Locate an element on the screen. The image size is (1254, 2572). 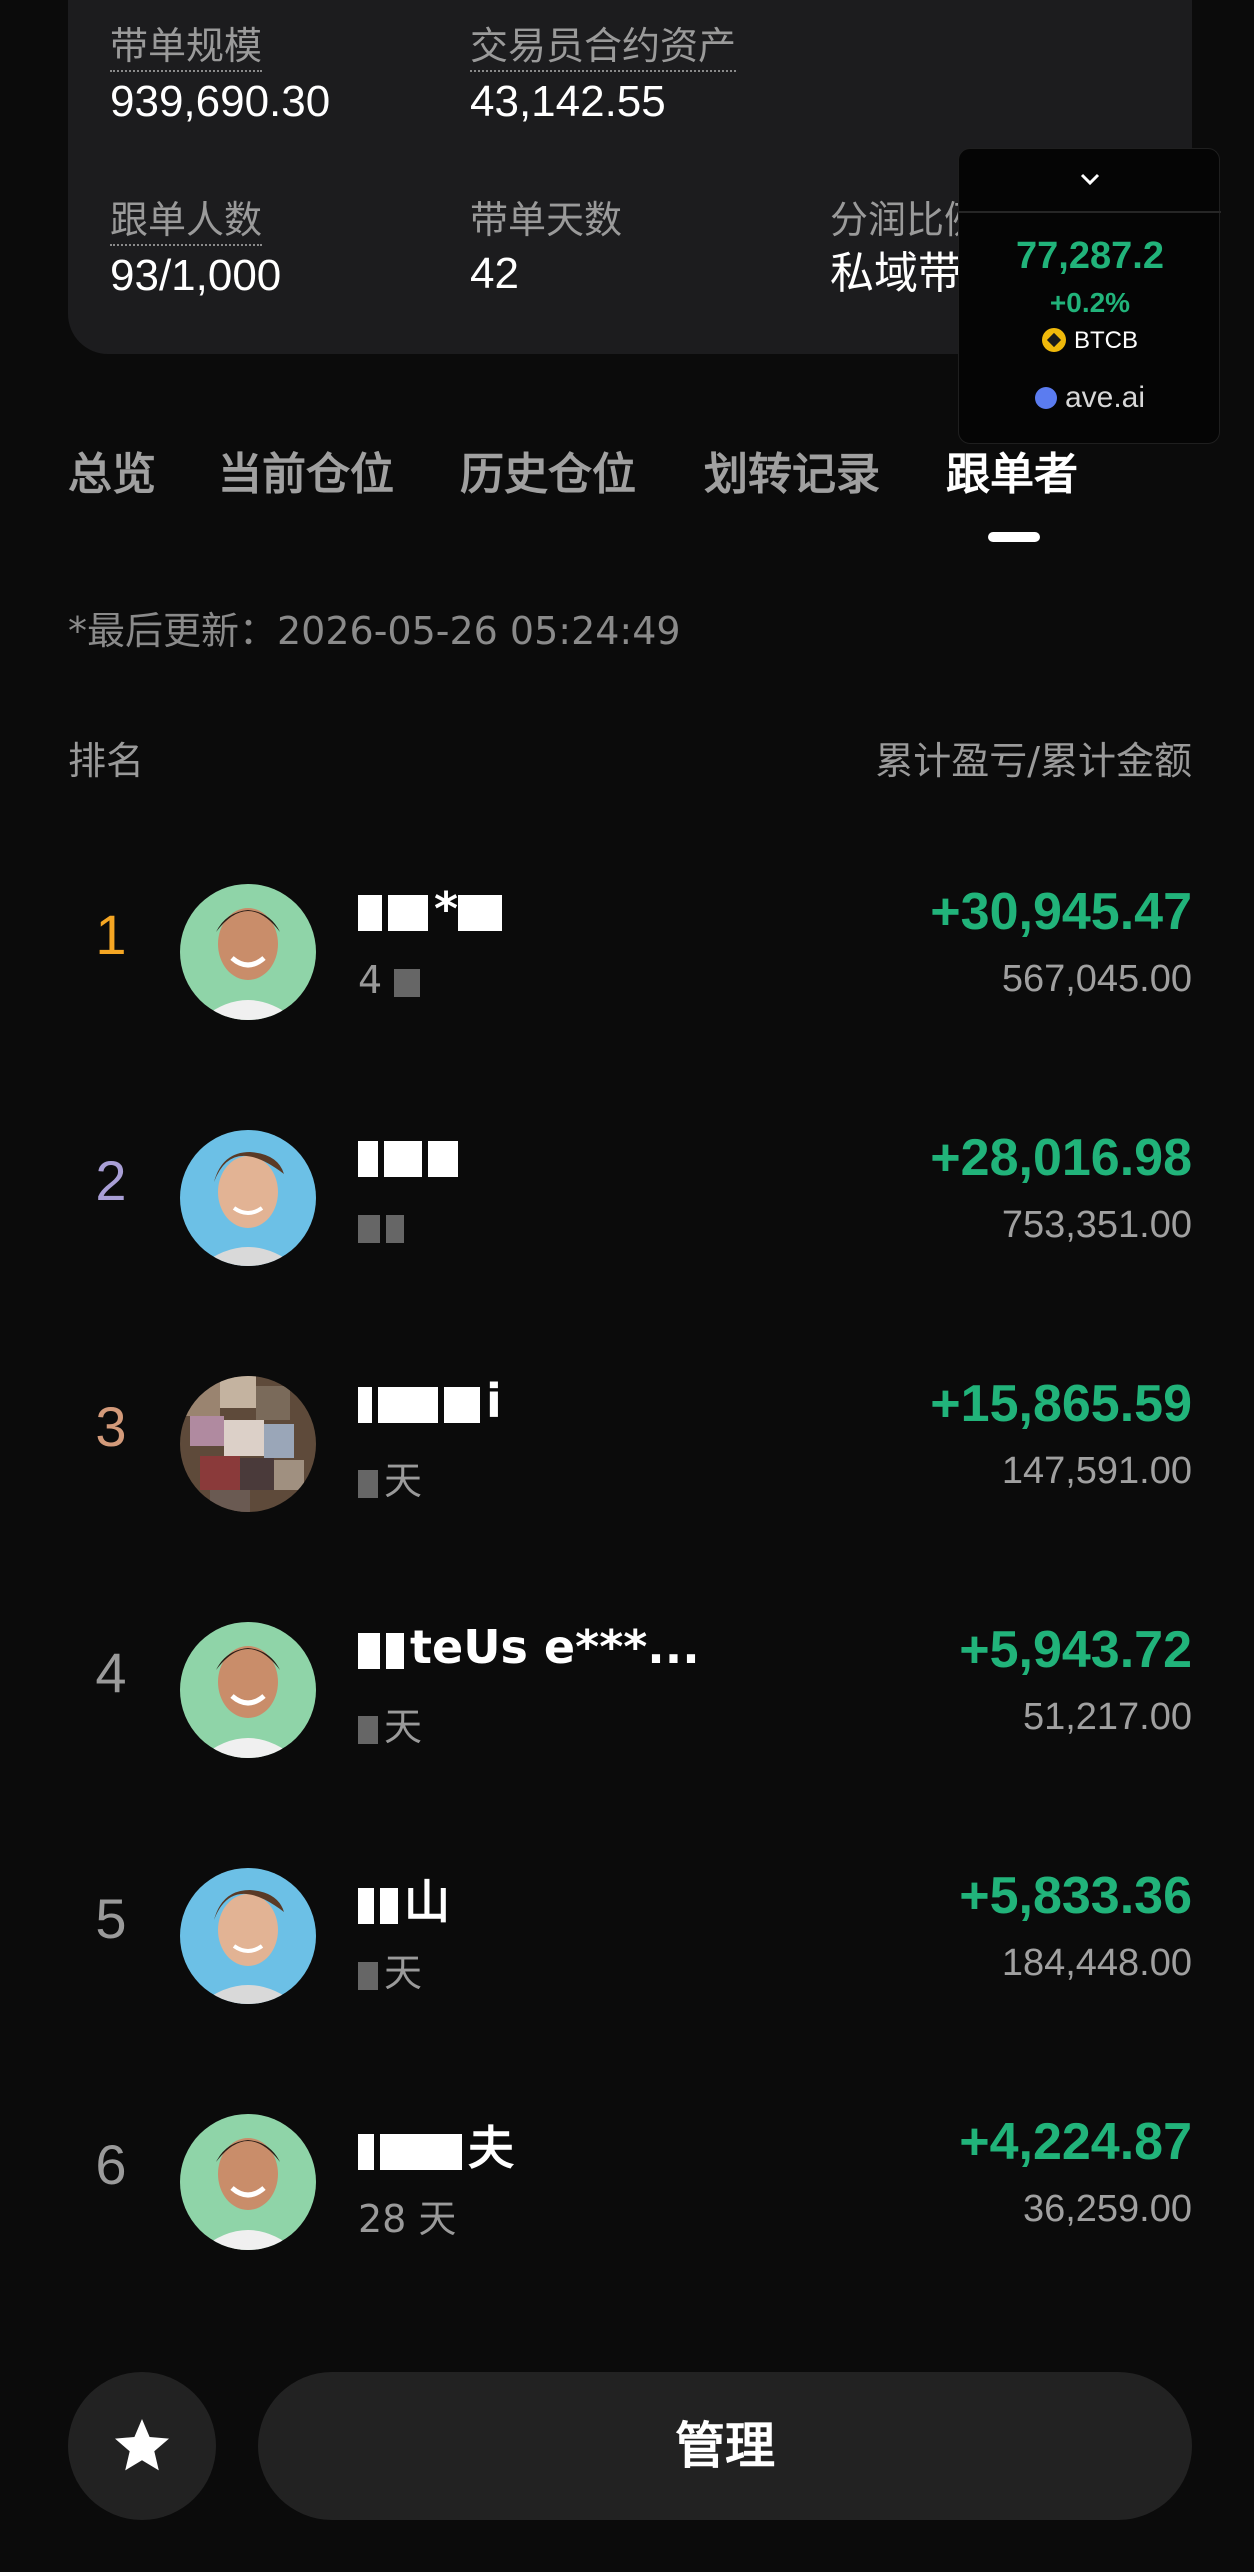
ticker-source-text: ave.ai is located at coordinates (1105, 397).